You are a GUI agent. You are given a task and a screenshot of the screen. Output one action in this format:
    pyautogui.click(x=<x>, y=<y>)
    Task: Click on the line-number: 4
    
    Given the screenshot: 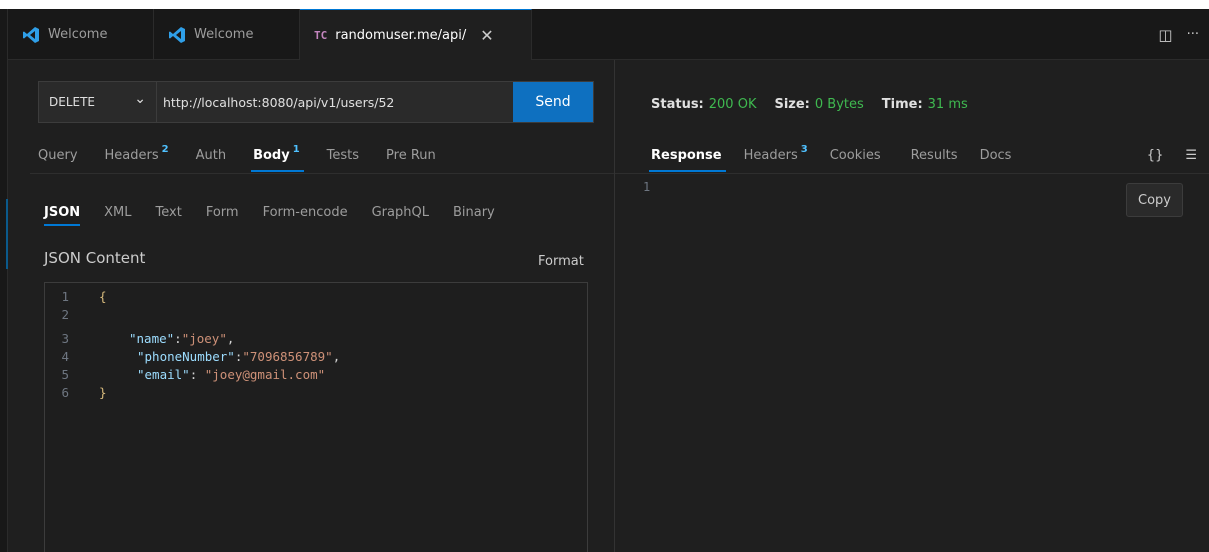 What is the action you would take?
    pyautogui.click(x=65, y=356)
    